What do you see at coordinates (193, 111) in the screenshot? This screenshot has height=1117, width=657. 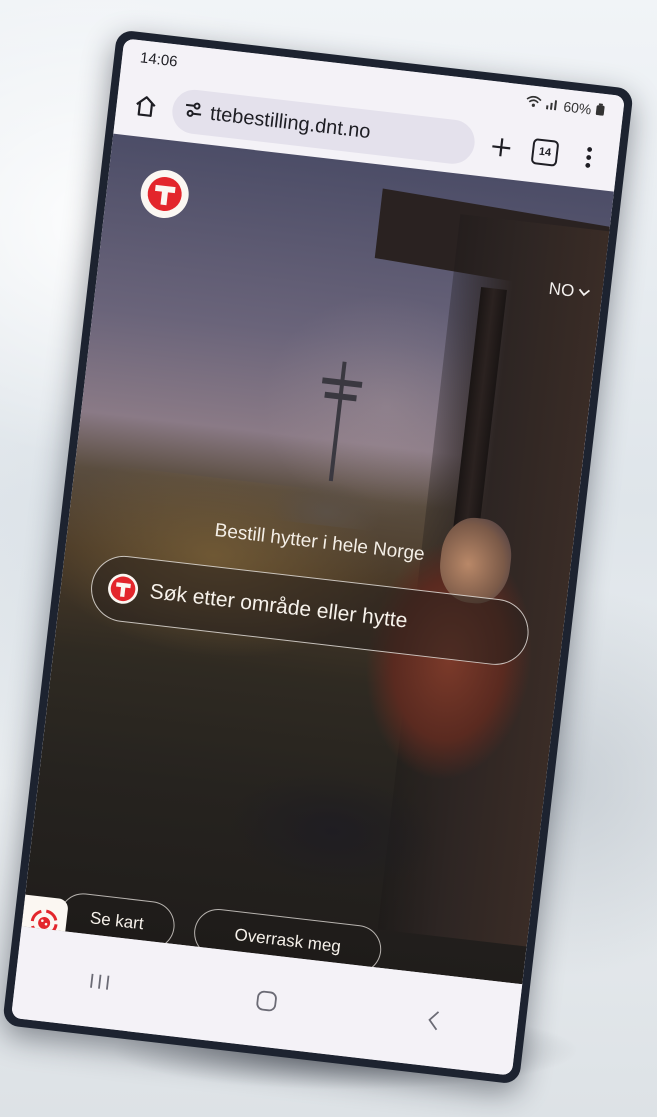 I see `site-settings-icon` at bounding box center [193, 111].